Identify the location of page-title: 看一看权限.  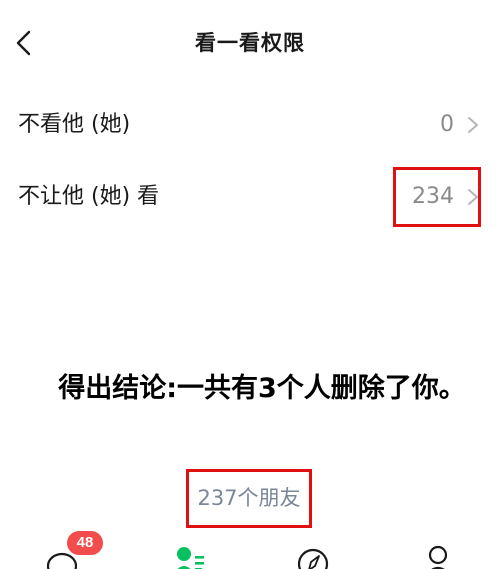
(250, 43).